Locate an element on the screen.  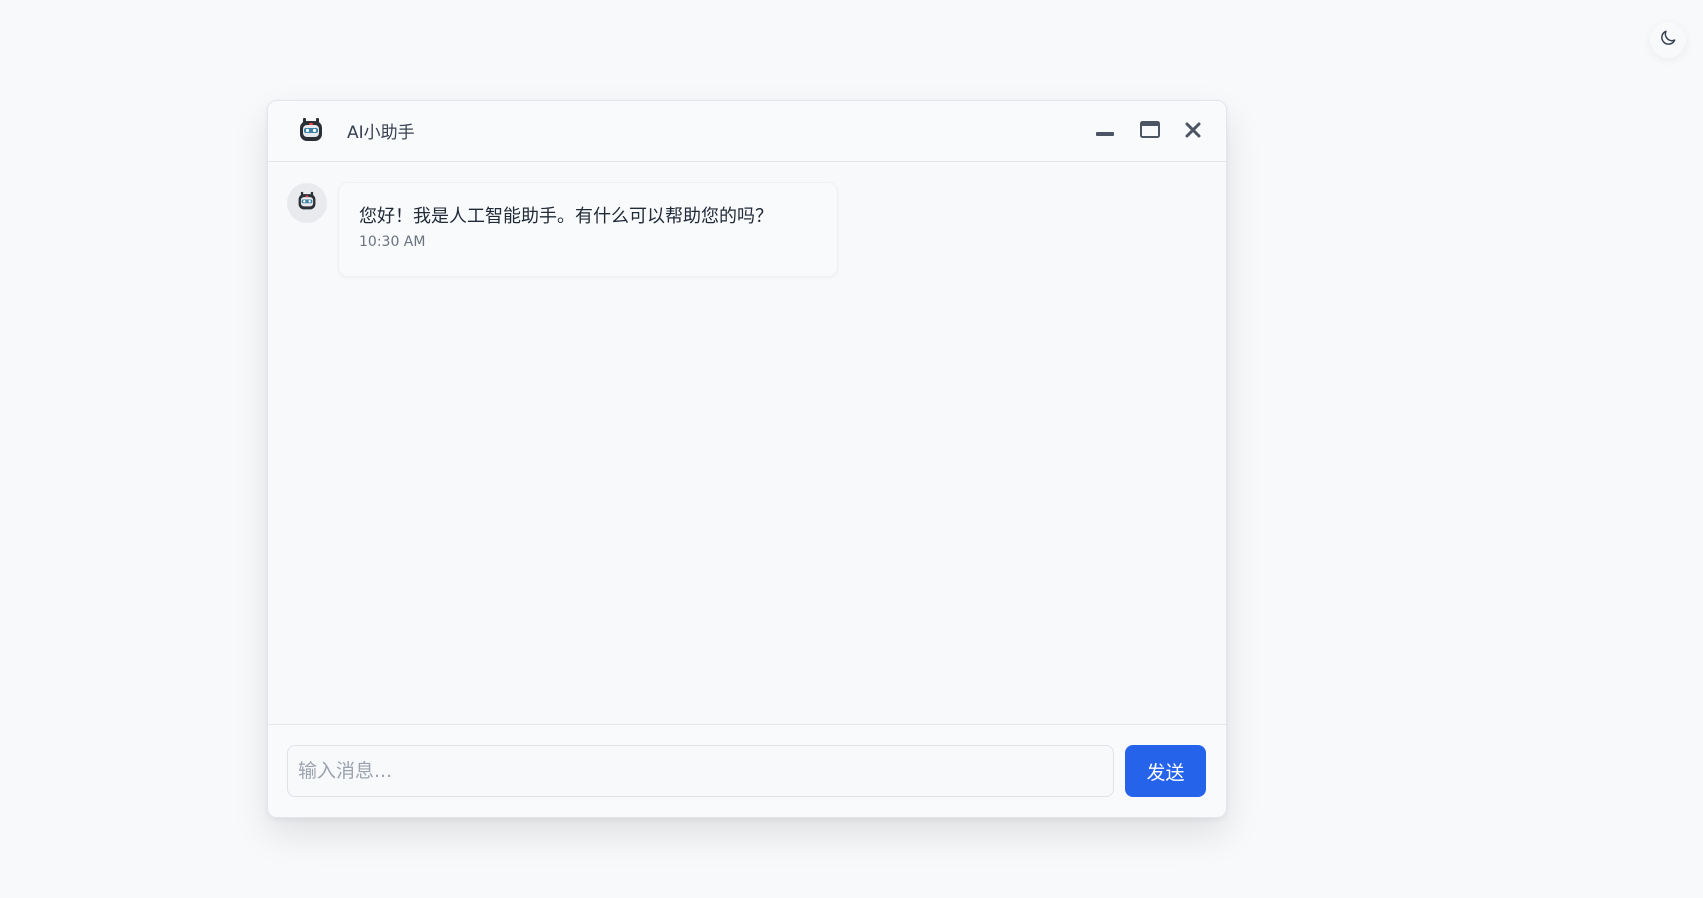
maximize-button is located at coordinates (1150, 132).